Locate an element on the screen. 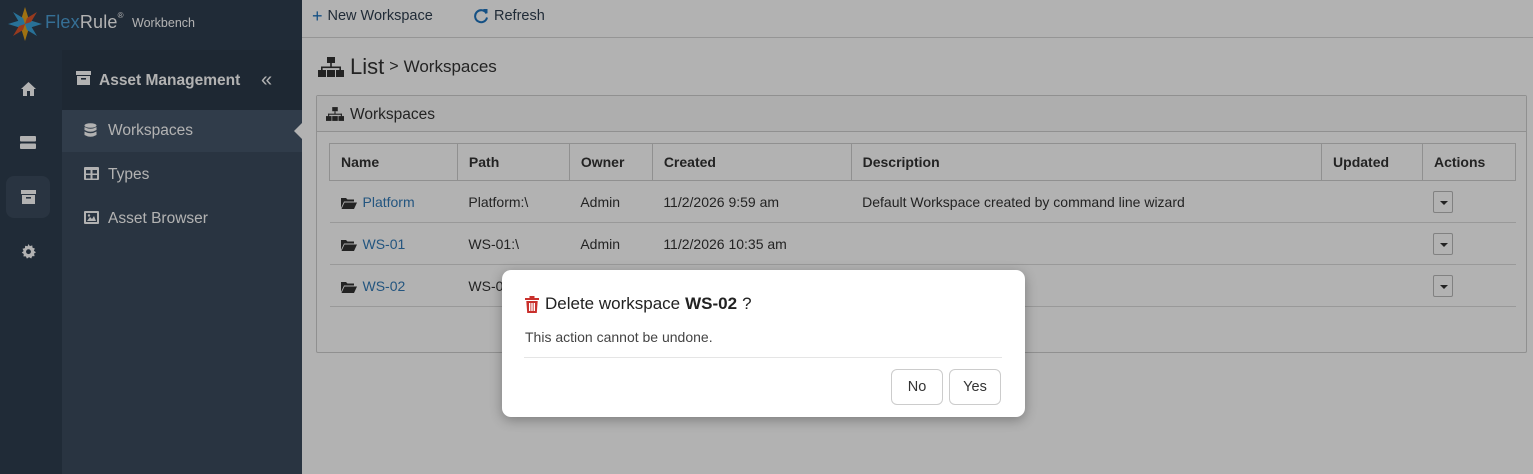 The image size is (1533, 474). trash-icon is located at coordinates (532, 304).